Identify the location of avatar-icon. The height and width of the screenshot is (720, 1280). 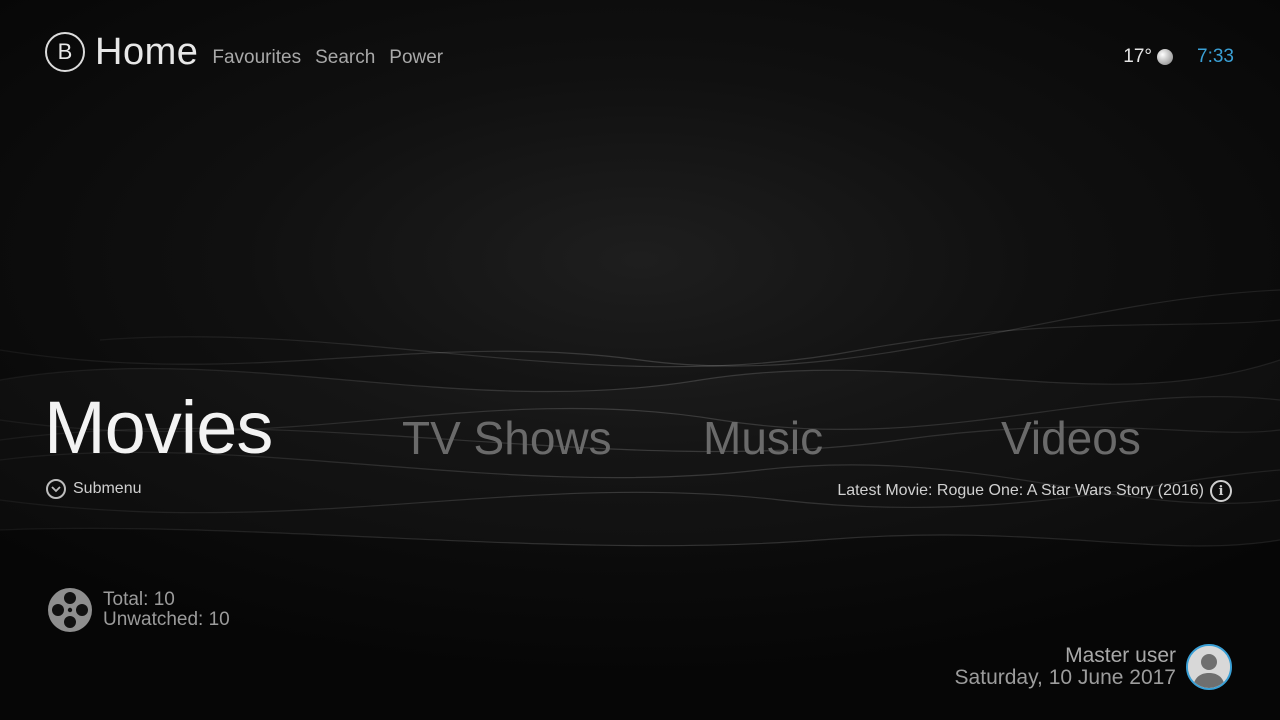
(1209, 667).